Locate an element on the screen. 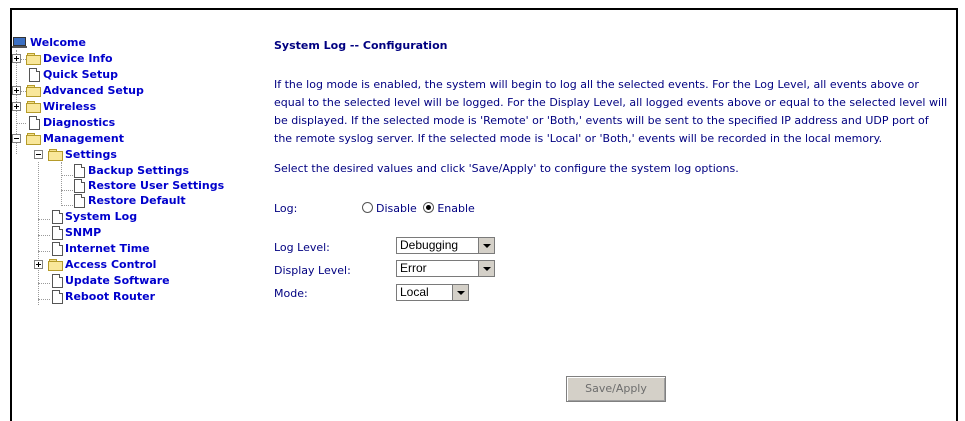 This screenshot has height=421, width=965. nav-label: Access Control is located at coordinates (110, 265).